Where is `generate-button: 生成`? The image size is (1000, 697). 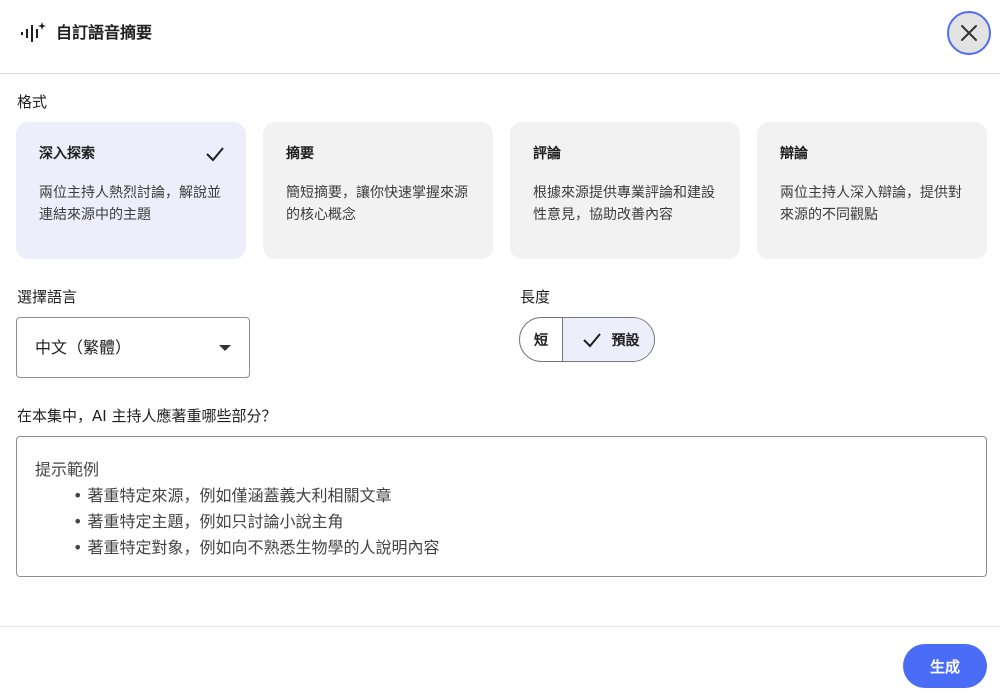 generate-button: 生成 is located at coordinates (945, 666).